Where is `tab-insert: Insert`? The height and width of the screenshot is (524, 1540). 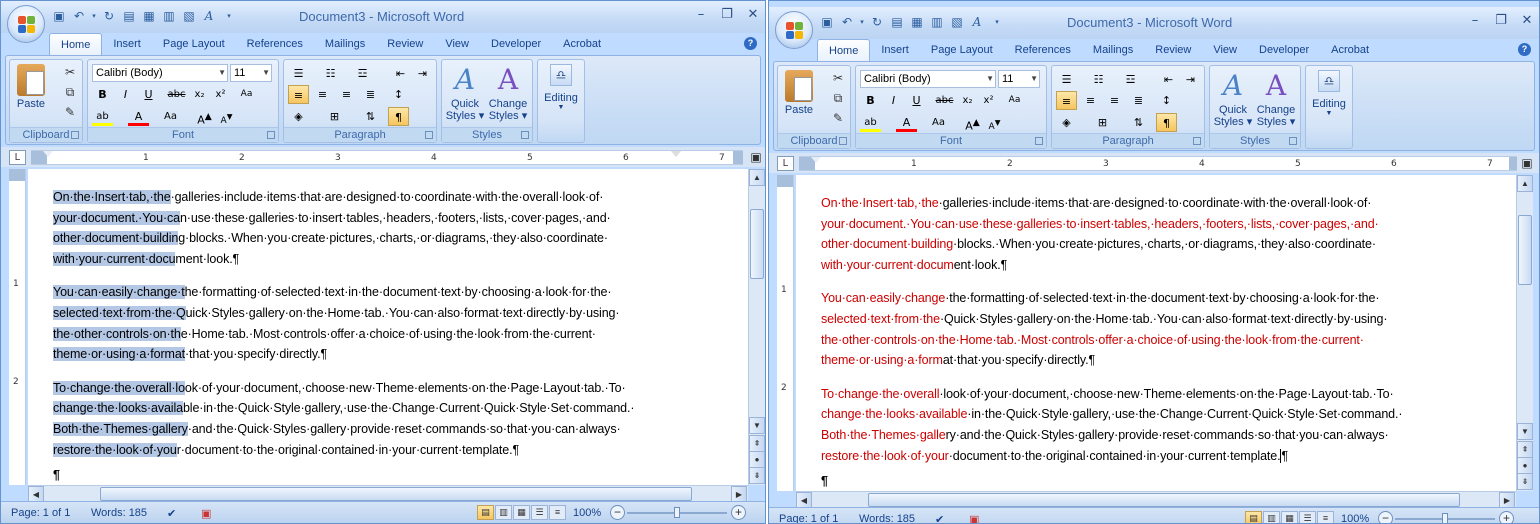
tab-insert: Insert is located at coordinates (127, 44).